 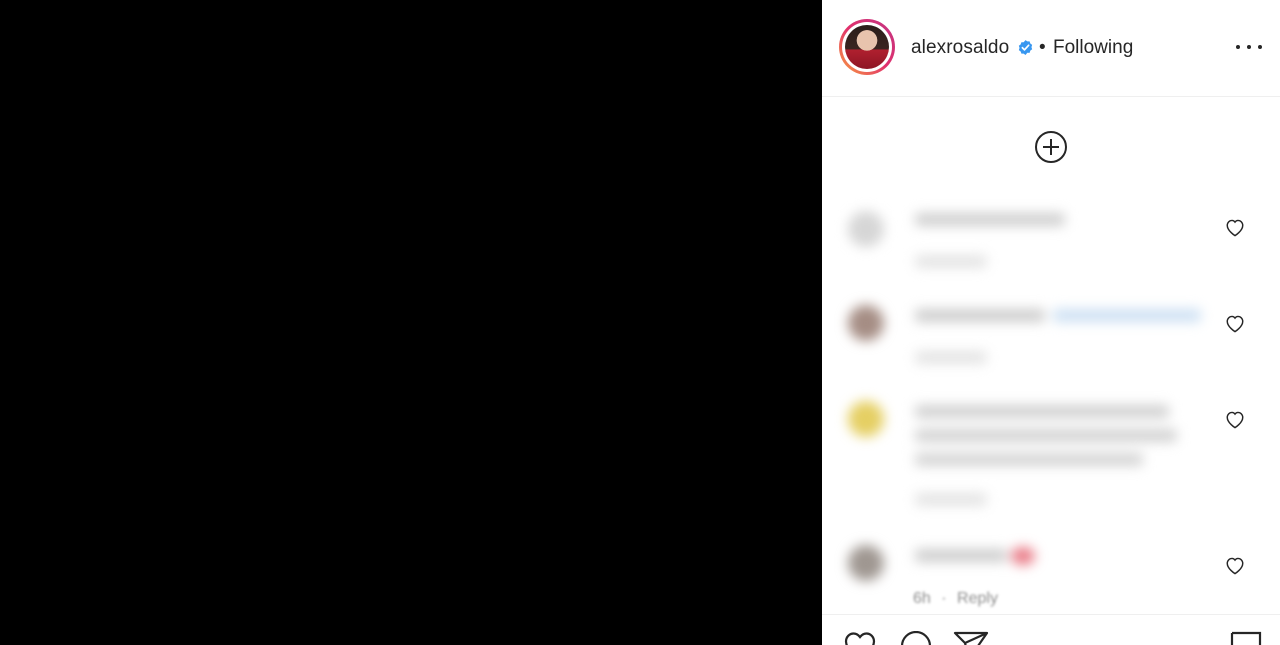 What do you see at coordinates (960, 48) in the screenshot?
I see `username-link: alexrosaldo` at bounding box center [960, 48].